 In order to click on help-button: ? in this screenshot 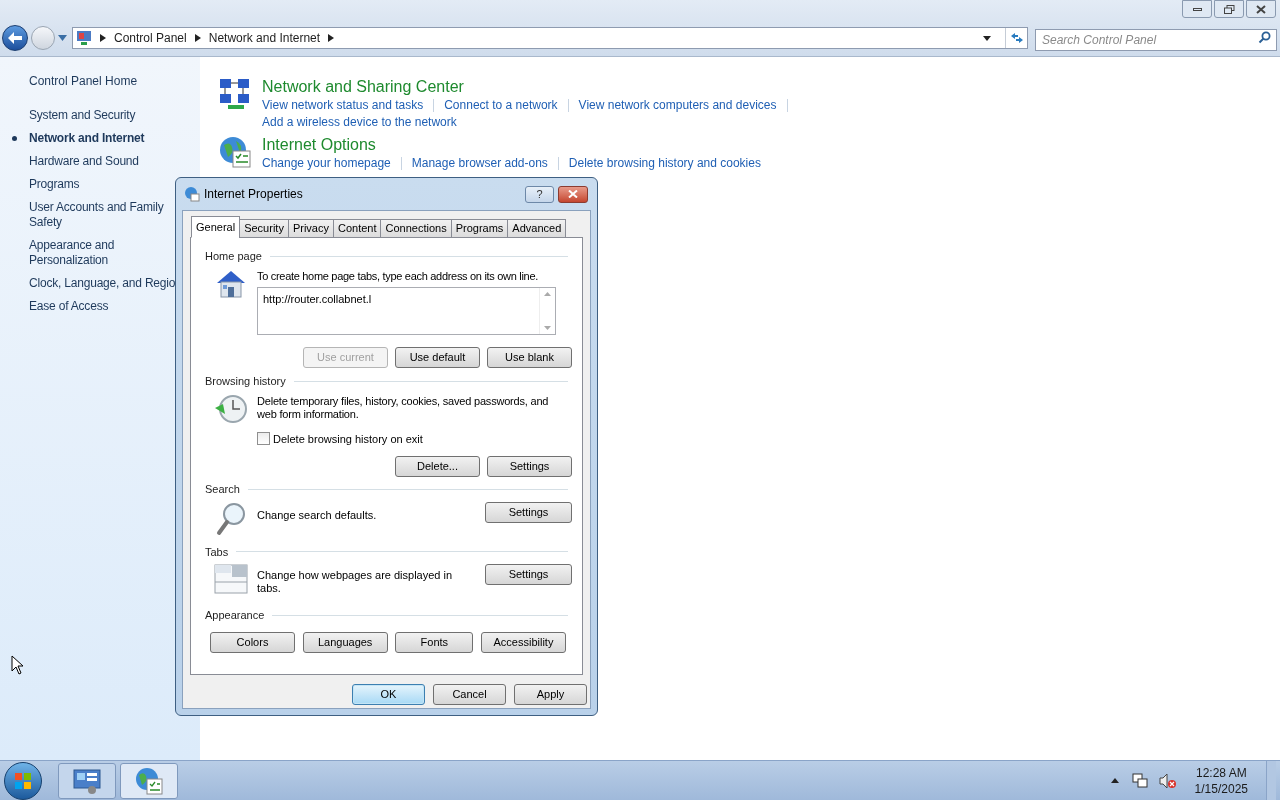, I will do `click(539, 194)`.